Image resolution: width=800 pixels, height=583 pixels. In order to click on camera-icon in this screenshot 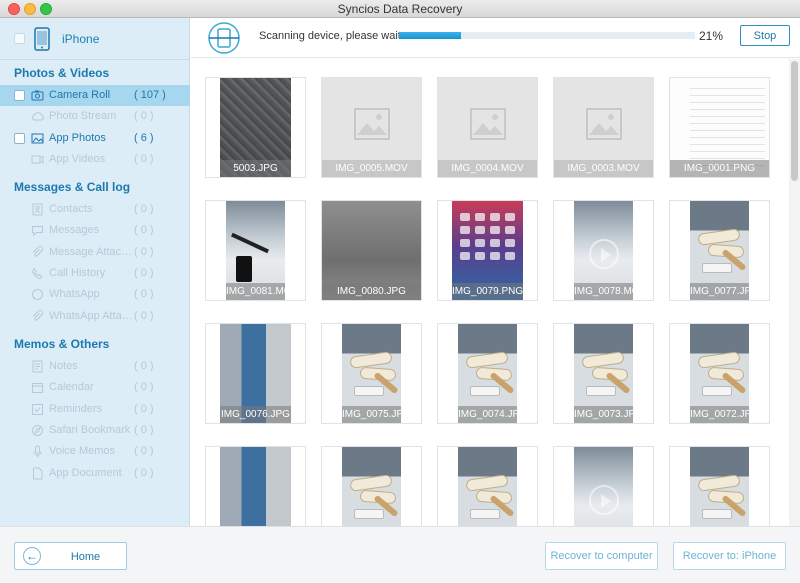, I will do `click(37, 95)`.